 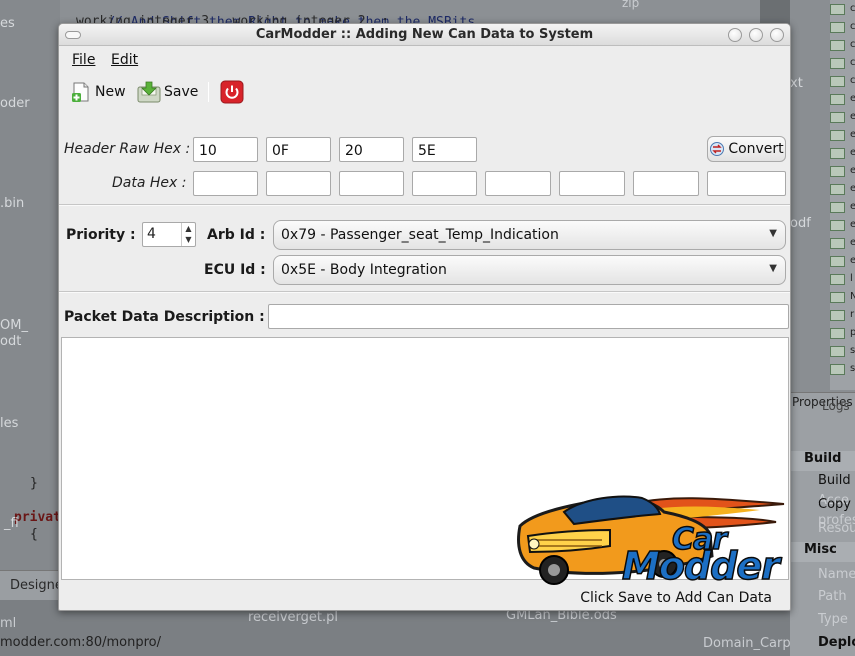 What do you see at coordinates (852, 296) in the screenshot?
I see `file-list-letter: N` at bounding box center [852, 296].